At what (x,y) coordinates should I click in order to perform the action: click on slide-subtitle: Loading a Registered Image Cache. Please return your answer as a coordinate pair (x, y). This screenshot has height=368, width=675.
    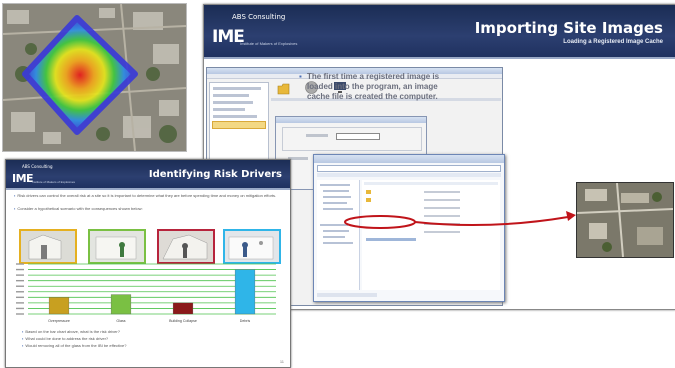
    Looking at the image, I should click on (613, 42).